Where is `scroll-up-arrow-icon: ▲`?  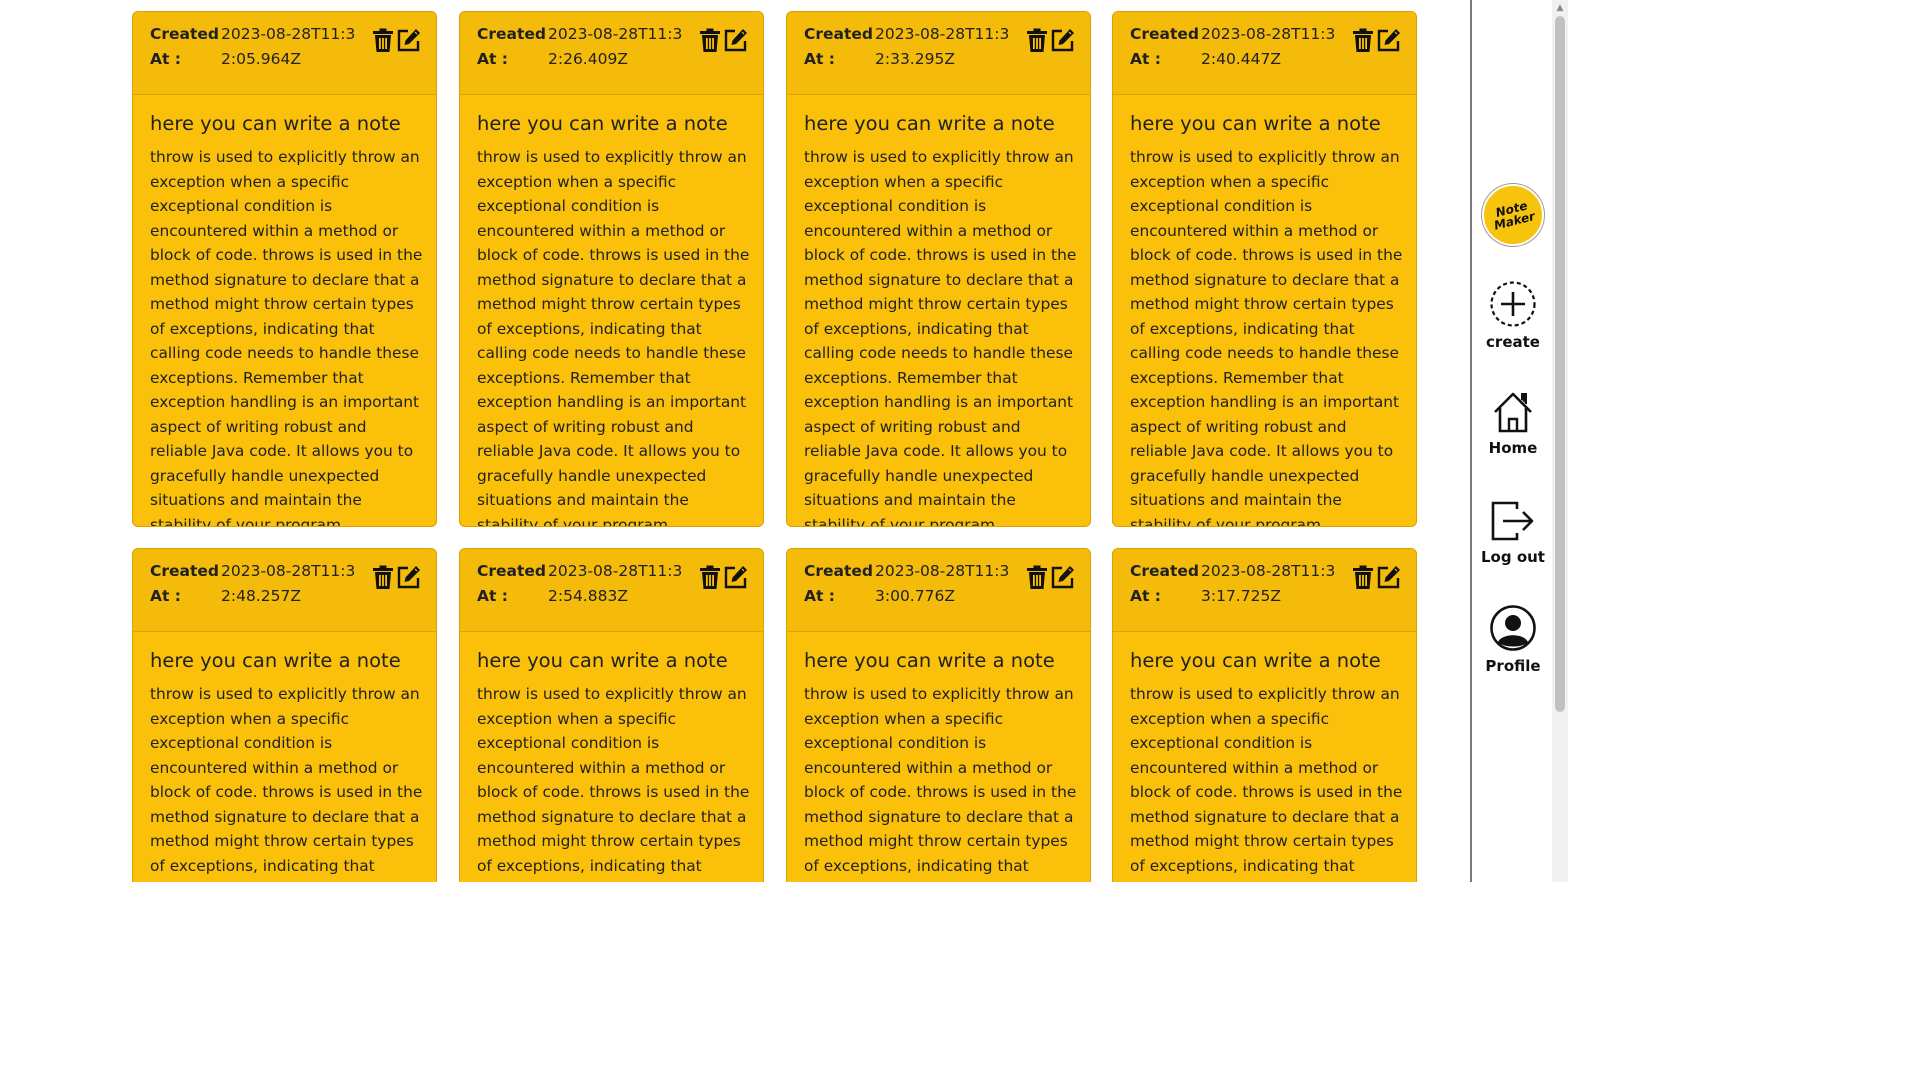
scroll-up-arrow-icon: ▲ is located at coordinates (1560, 8).